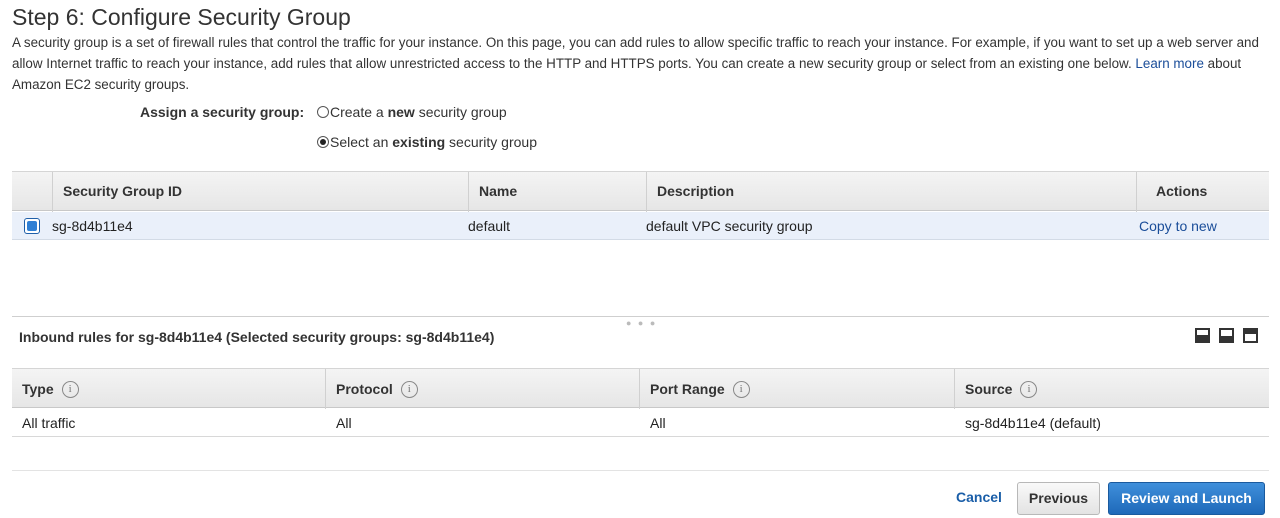 The height and width of the screenshot is (518, 1280). What do you see at coordinates (1111, 389) in the screenshot?
I see `column-header-source: Source i` at bounding box center [1111, 389].